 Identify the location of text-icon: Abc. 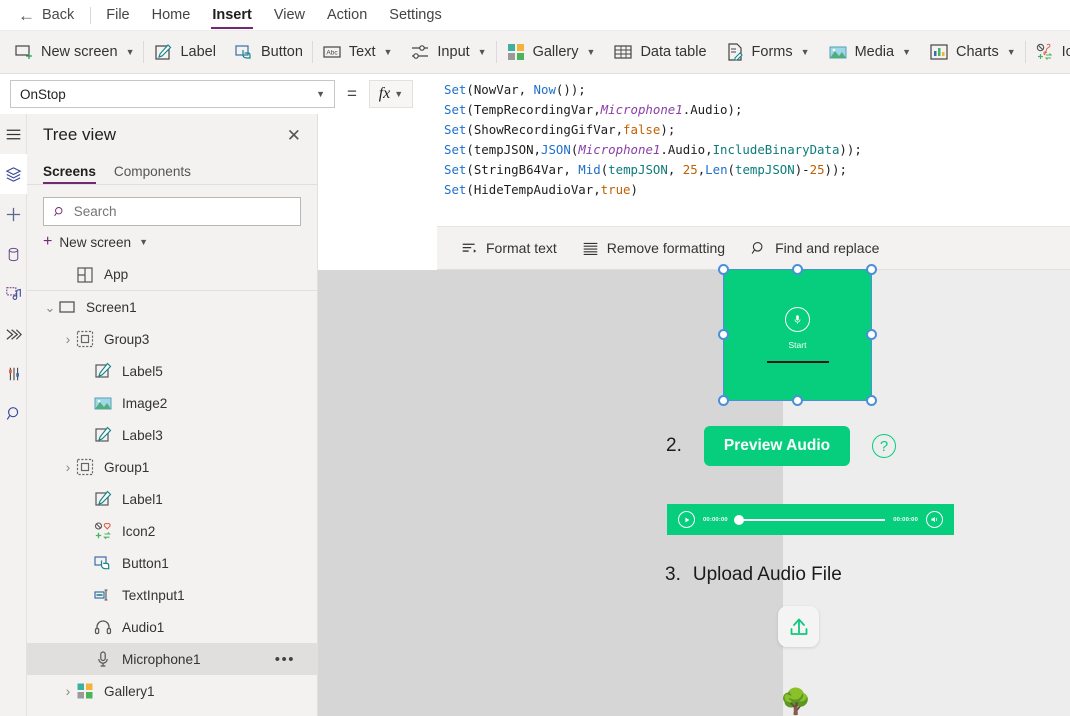
(332, 52).